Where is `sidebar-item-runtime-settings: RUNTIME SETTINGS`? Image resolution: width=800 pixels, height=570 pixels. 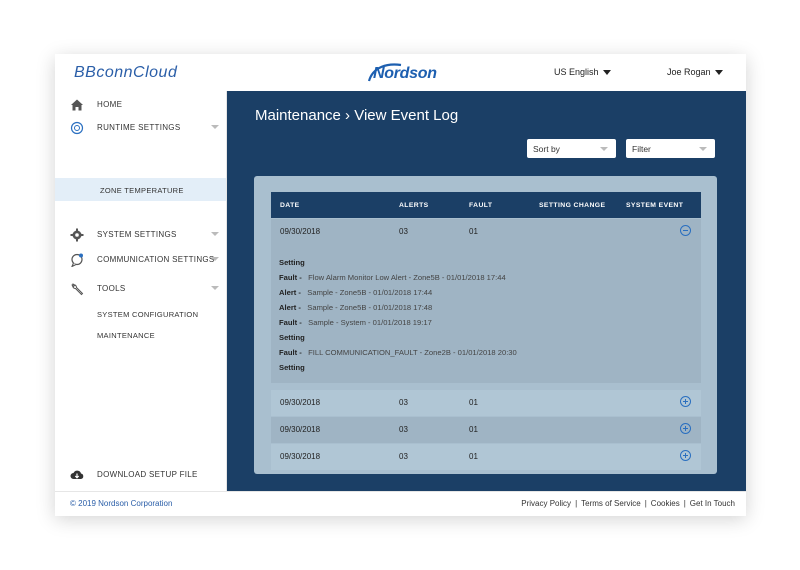 sidebar-item-runtime-settings: RUNTIME SETTINGS is located at coordinates (140, 128).